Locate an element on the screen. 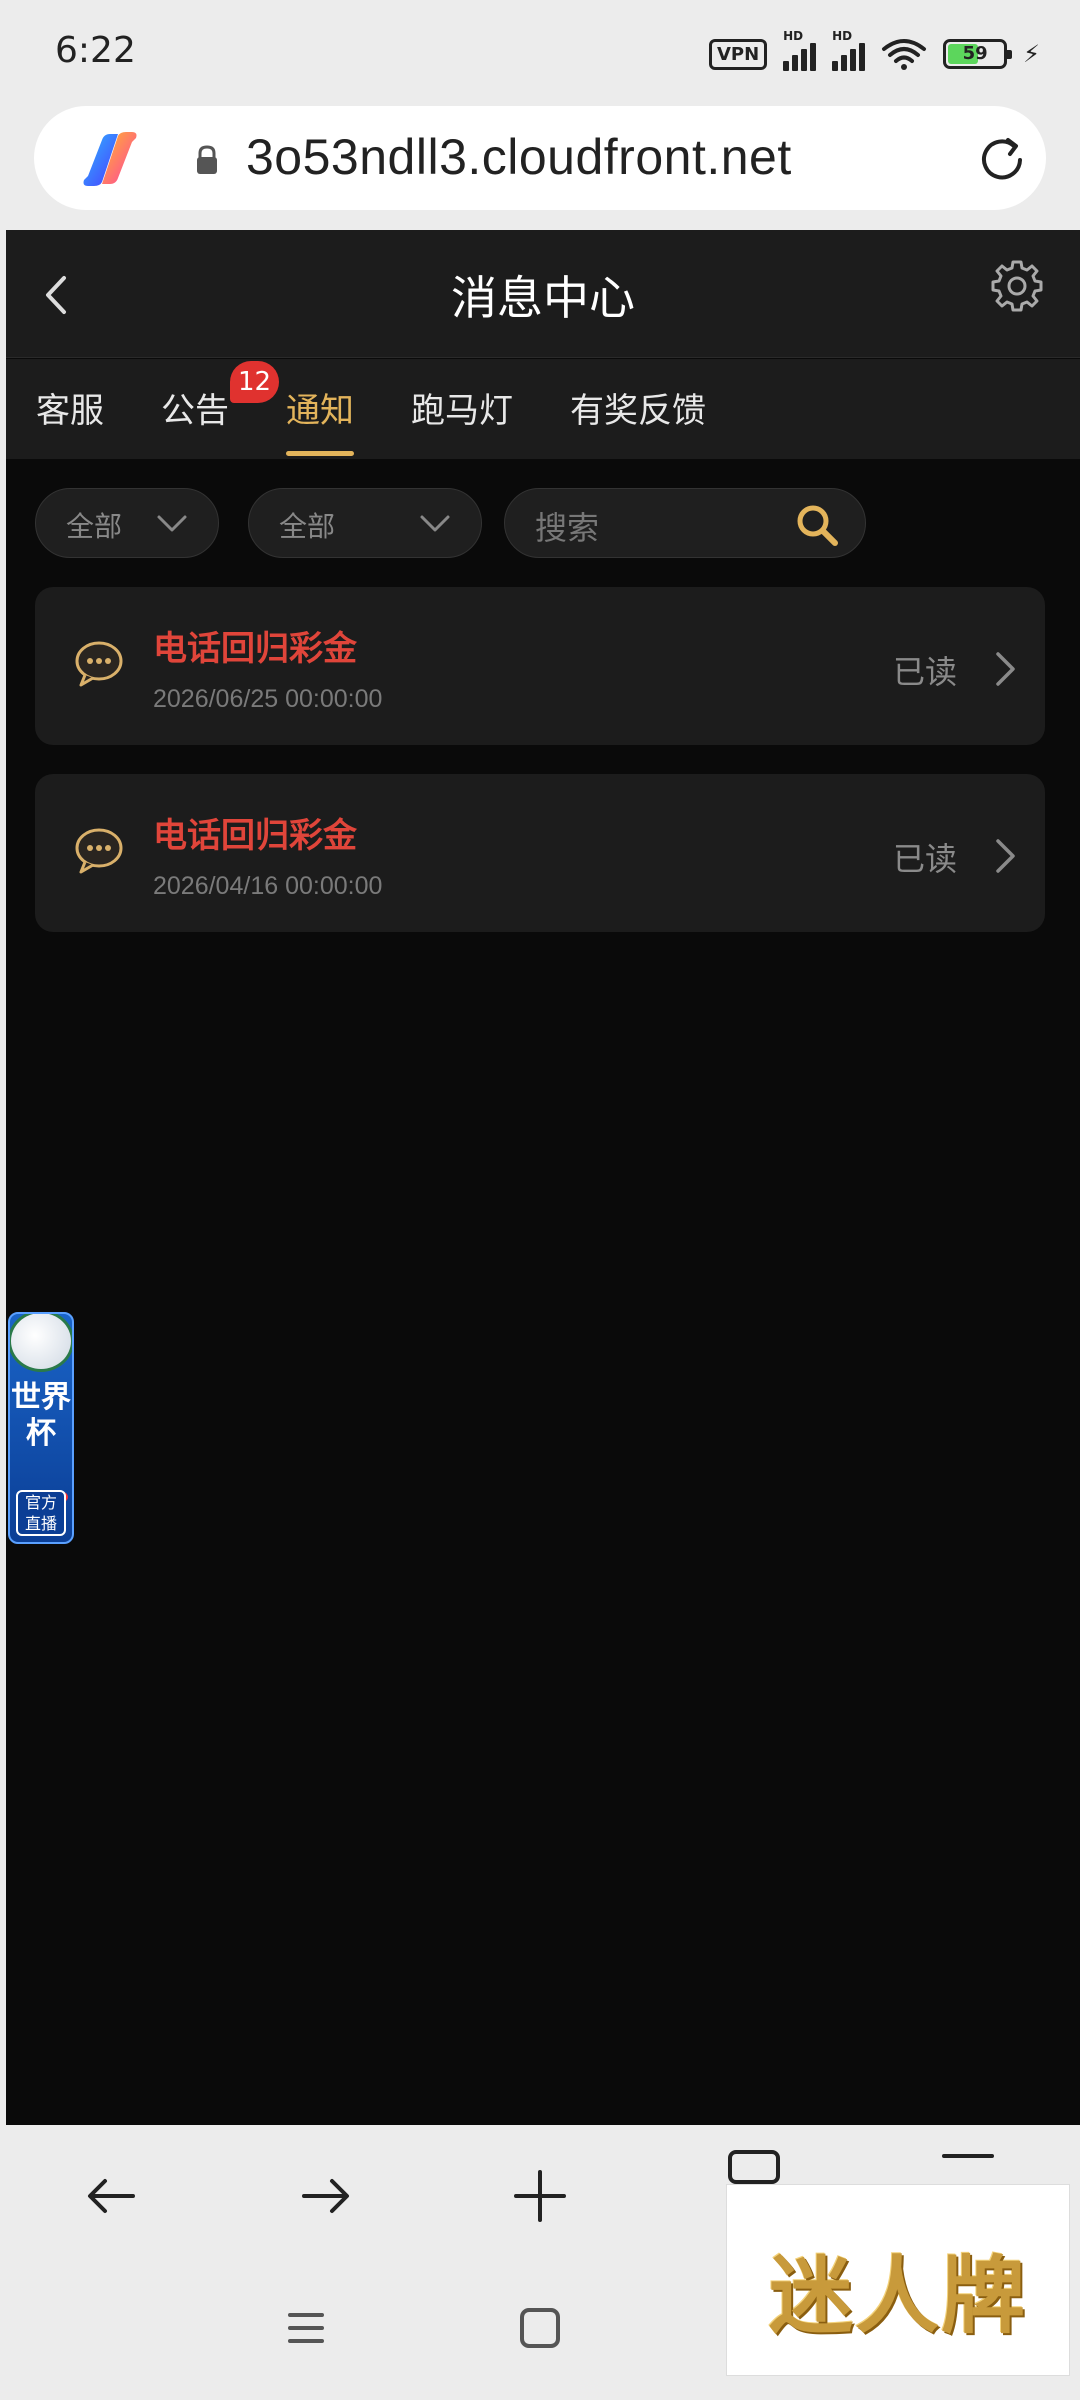 The image size is (1080, 2400). filter-2-value: 全部 is located at coordinates (307, 526).